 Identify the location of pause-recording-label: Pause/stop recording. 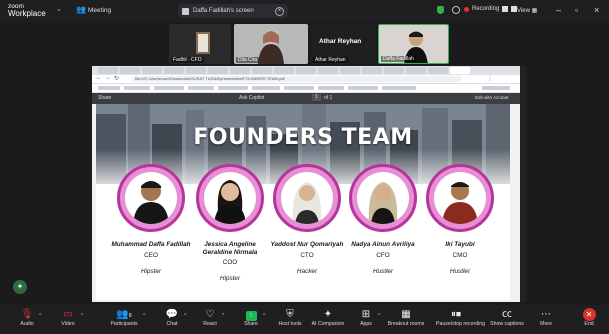
(461, 324).